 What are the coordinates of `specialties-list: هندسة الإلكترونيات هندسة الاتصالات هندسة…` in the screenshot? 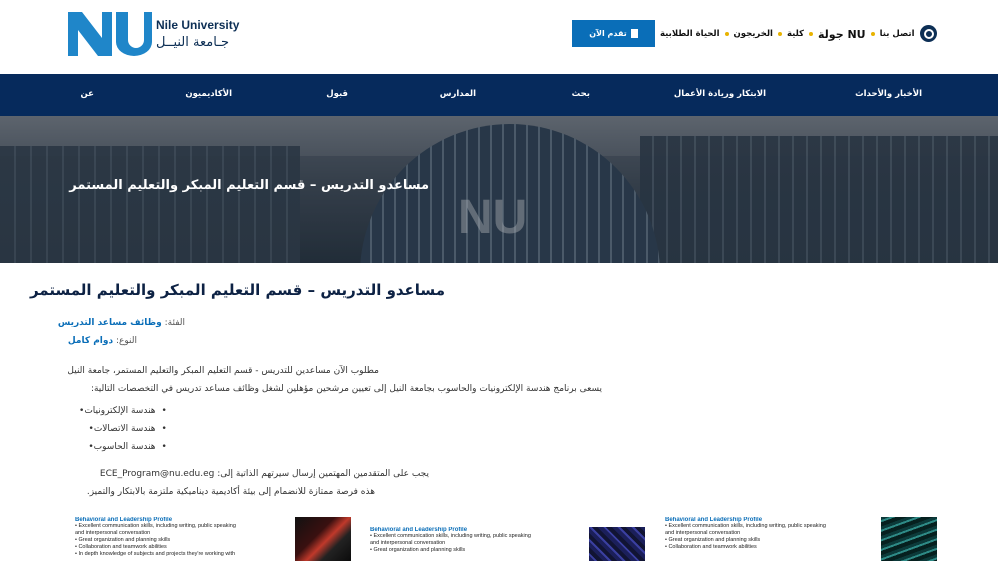 It's located at (123, 429).